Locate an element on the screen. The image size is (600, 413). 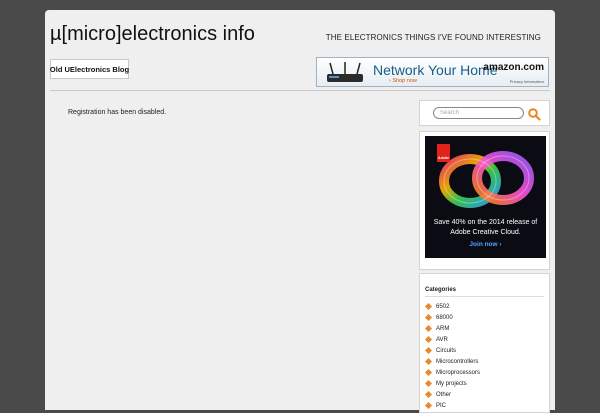
banner-shop-now: › Shop now is located at coordinates (403, 81).